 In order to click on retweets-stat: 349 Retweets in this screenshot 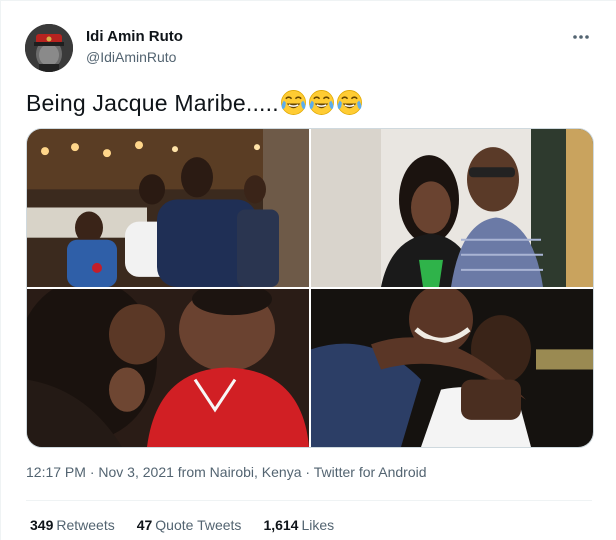, I will do `click(72, 525)`.